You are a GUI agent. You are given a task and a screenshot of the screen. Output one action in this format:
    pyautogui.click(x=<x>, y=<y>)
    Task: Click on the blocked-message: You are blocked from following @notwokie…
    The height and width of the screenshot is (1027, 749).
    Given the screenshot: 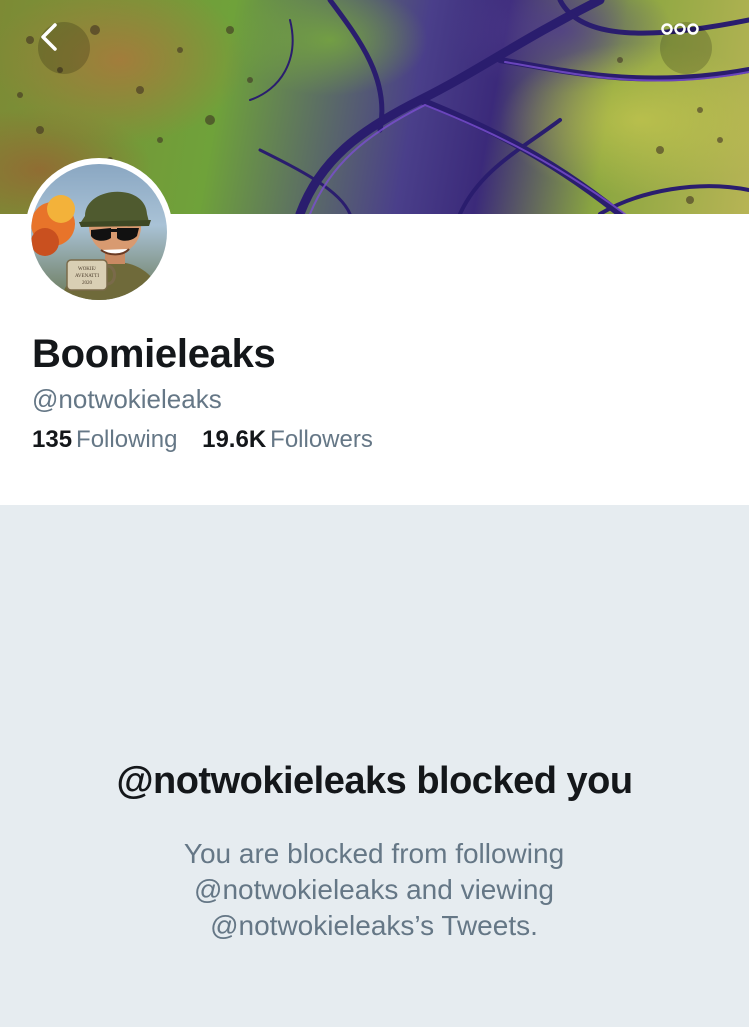 What is the action you would take?
    pyautogui.click(x=374, y=889)
    